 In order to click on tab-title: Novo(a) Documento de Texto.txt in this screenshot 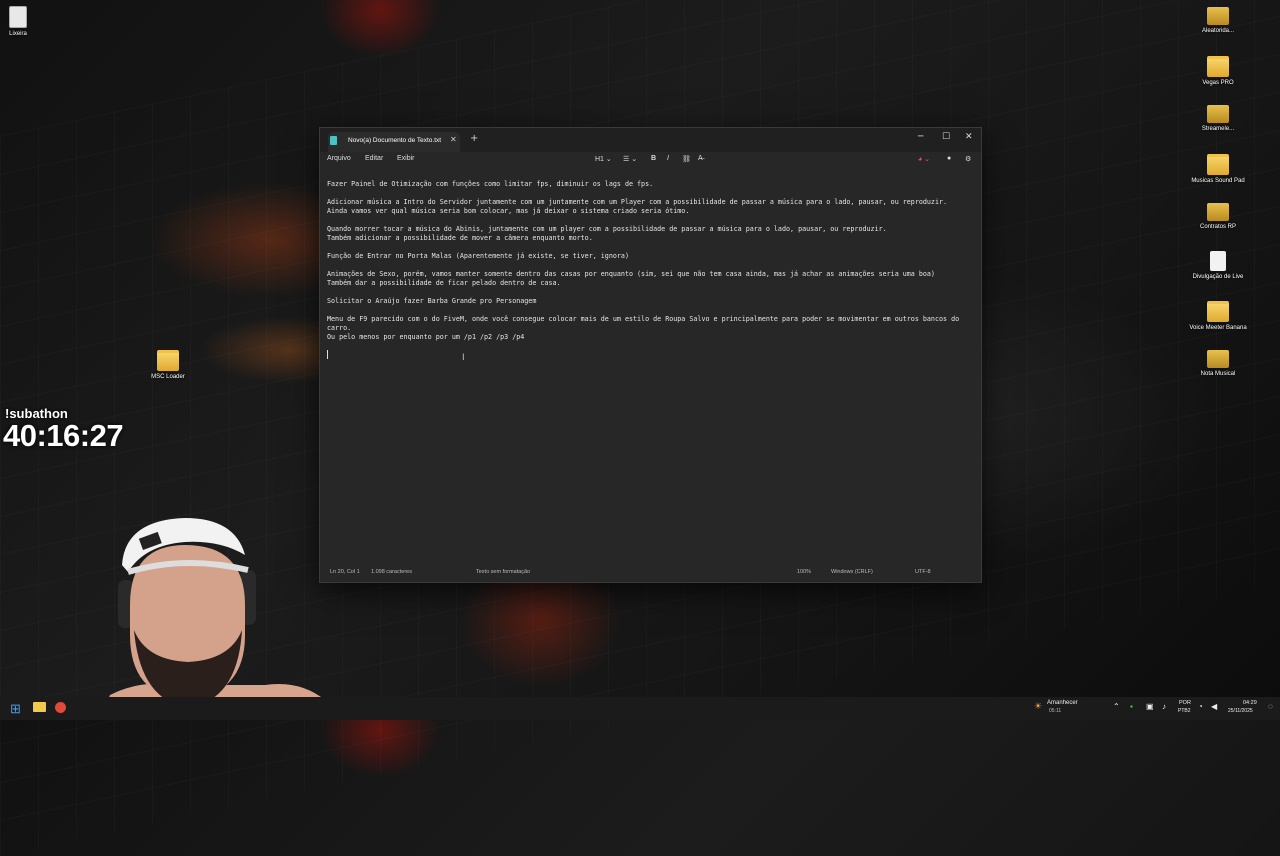, I will do `click(395, 140)`.